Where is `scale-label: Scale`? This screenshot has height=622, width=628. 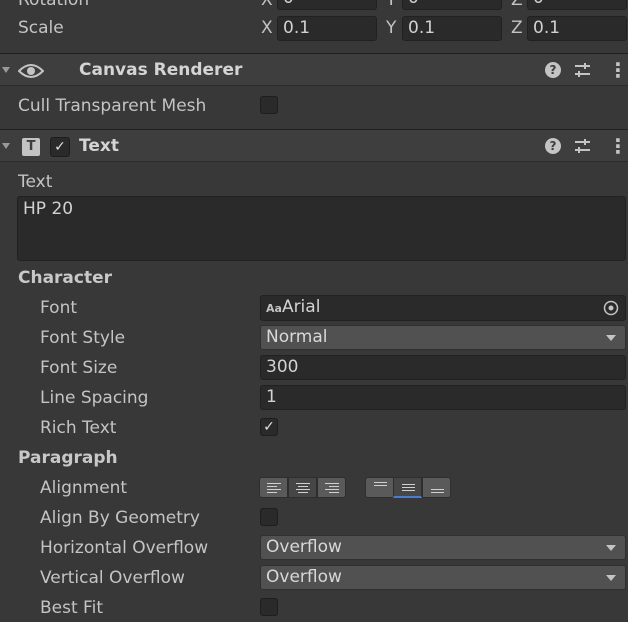 scale-label: Scale is located at coordinates (41, 28).